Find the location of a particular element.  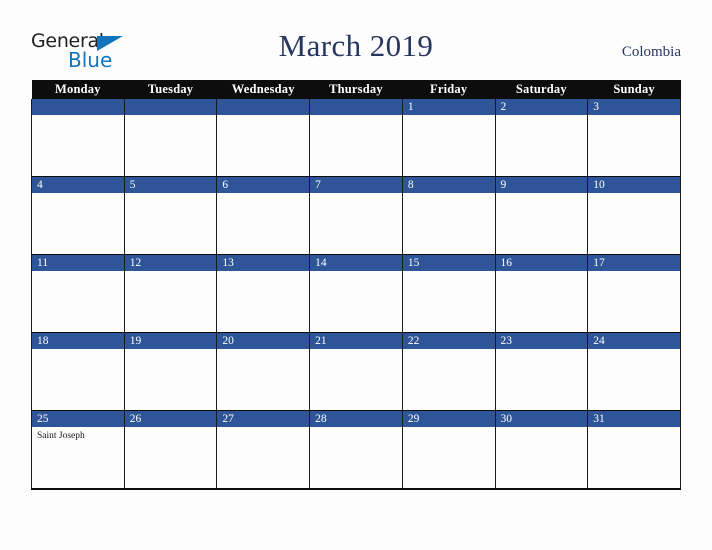

calendar-week-row: 4 5 6 7 8 9 10 is located at coordinates (356, 215).